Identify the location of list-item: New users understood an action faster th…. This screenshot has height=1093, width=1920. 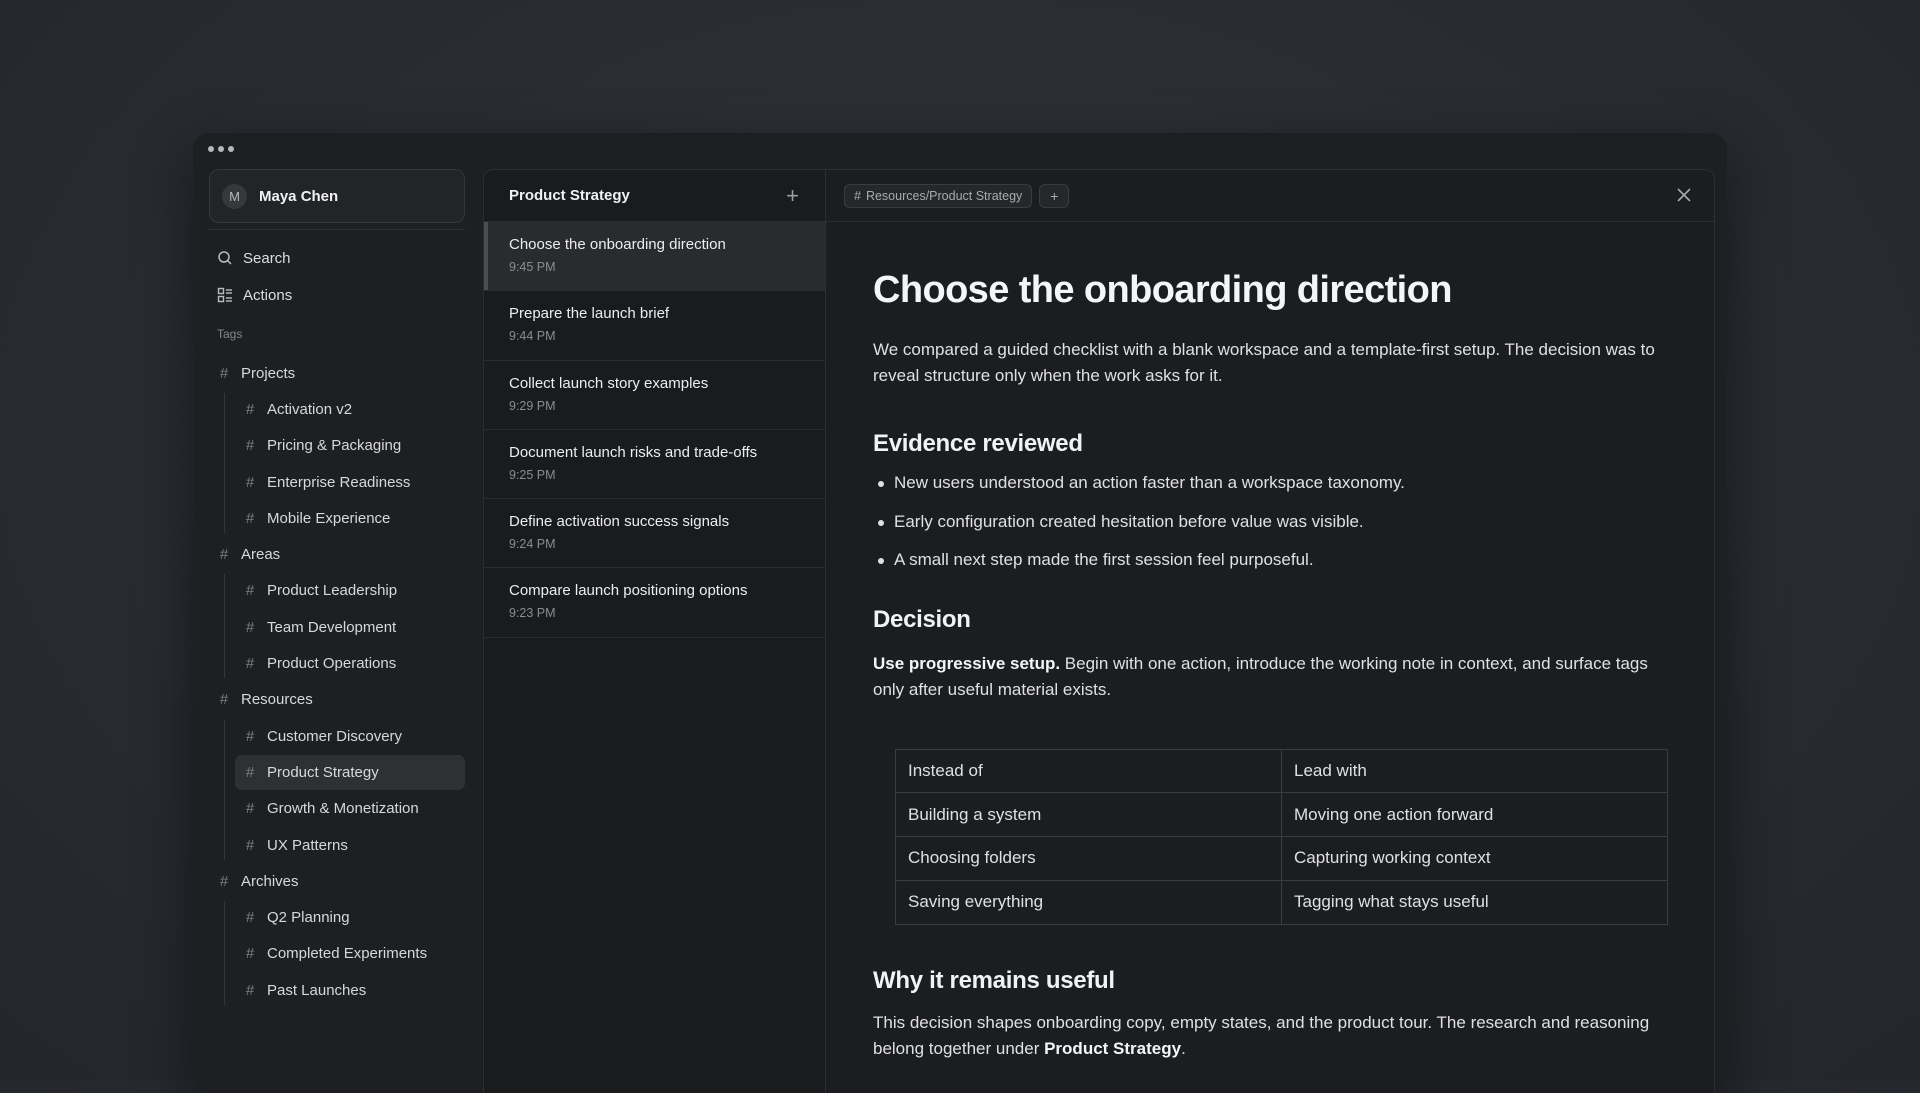
(1273, 492).